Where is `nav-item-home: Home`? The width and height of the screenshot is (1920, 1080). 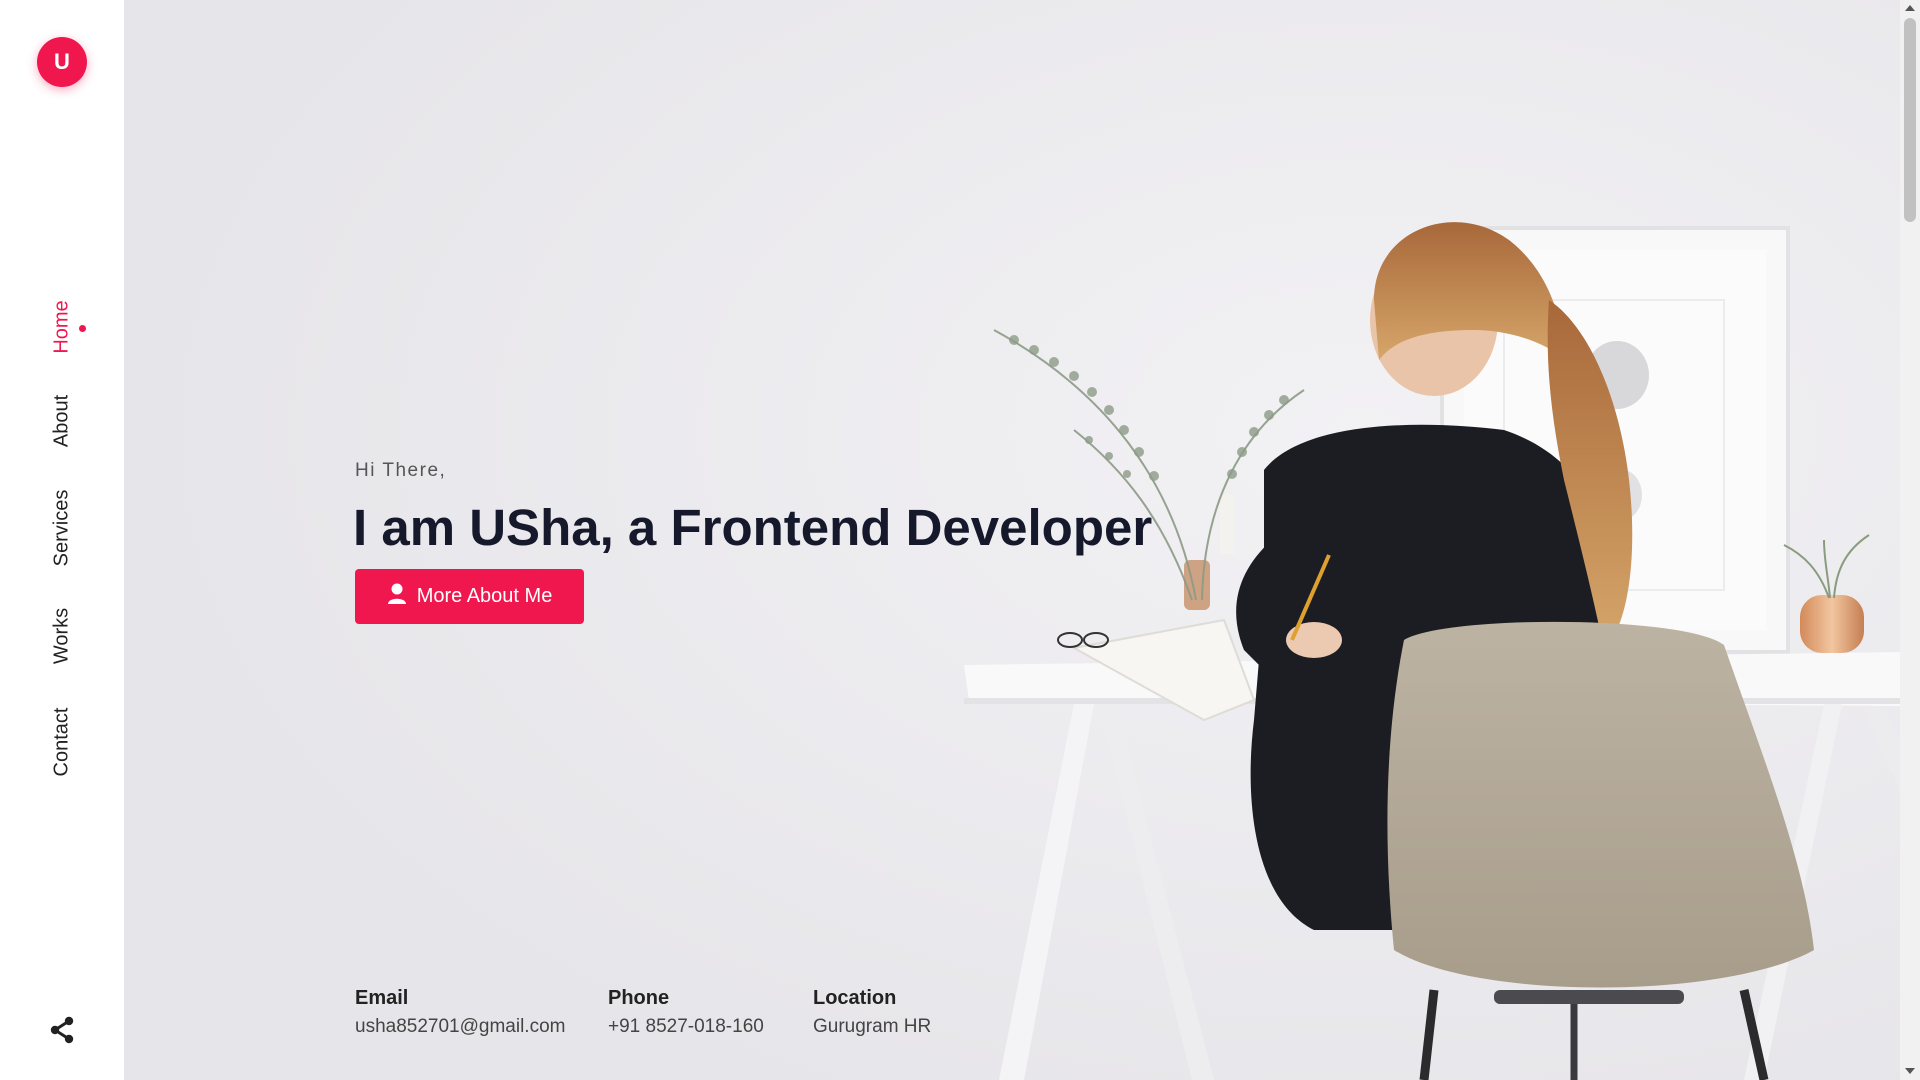
nav-item-home: Home is located at coordinates (62, 326).